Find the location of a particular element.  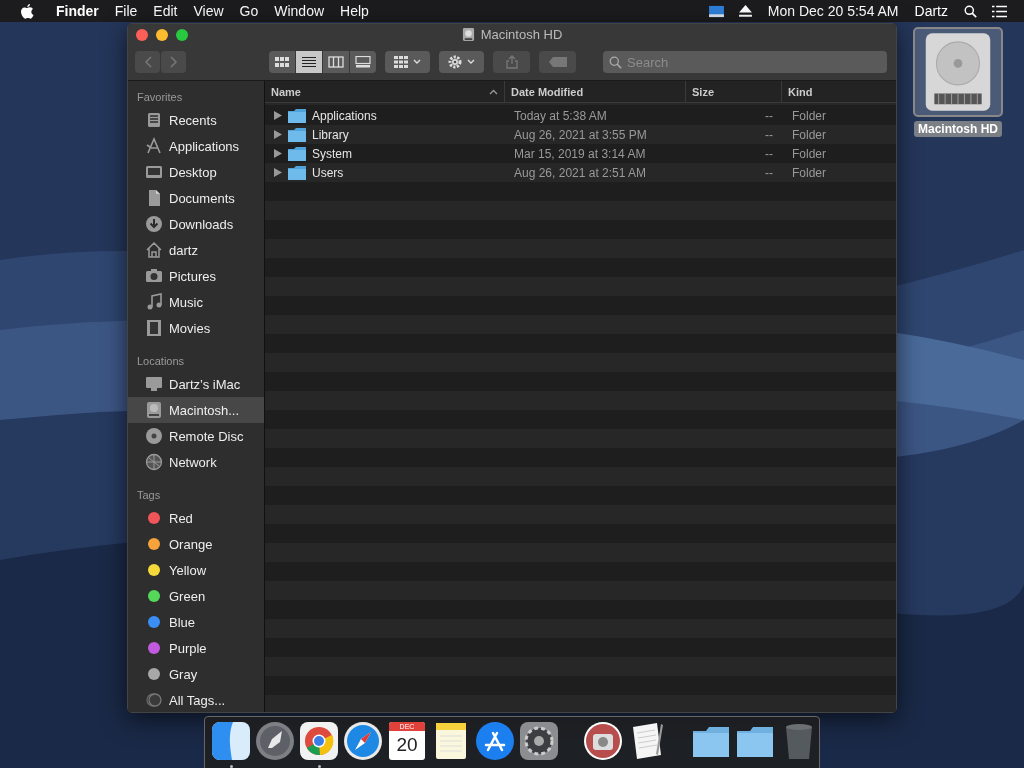

file-row: Library Aug 26, 2021 at 3:55 PM -- Folder is located at coordinates (580, 134).